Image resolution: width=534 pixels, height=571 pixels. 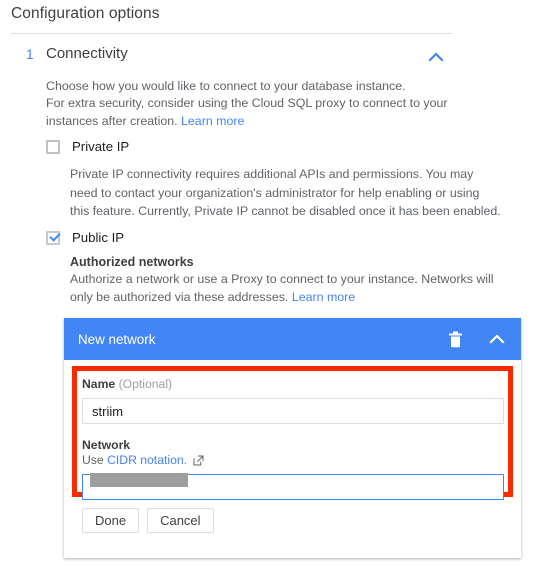 What do you see at coordinates (293, 384) in the screenshot?
I see `name-field-label: Name (Optional)` at bounding box center [293, 384].